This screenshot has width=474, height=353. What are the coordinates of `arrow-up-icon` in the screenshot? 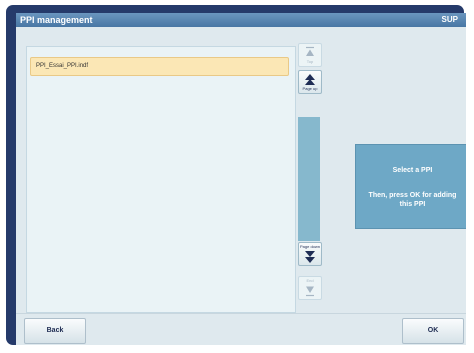 It's located at (310, 79).